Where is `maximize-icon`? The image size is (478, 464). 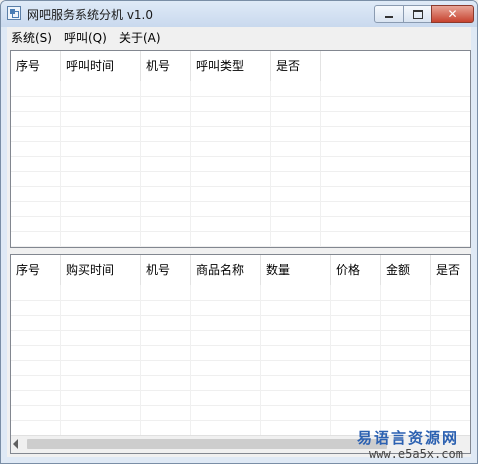 maximize-icon is located at coordinates (417, 14).